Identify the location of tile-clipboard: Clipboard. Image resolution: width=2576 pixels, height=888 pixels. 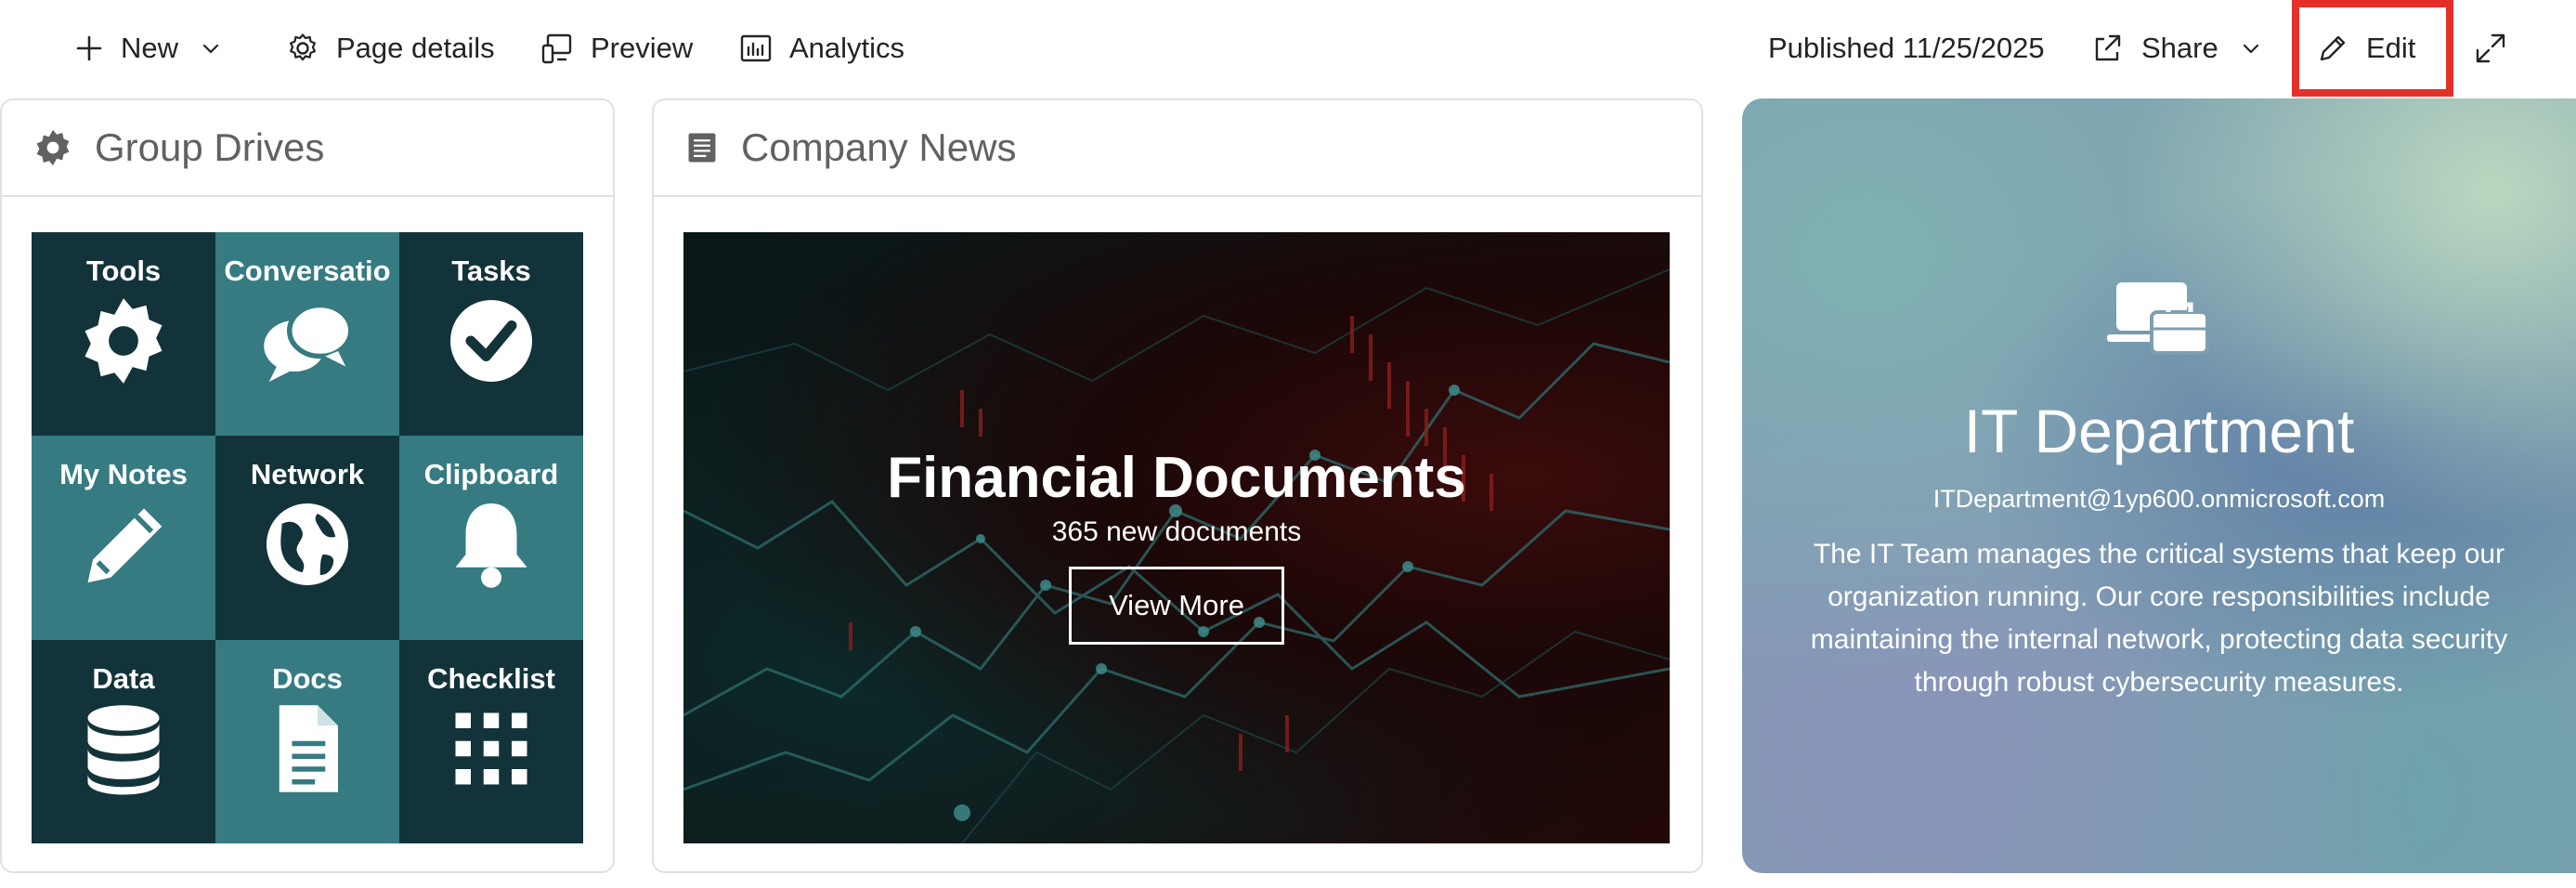
(491, 538).